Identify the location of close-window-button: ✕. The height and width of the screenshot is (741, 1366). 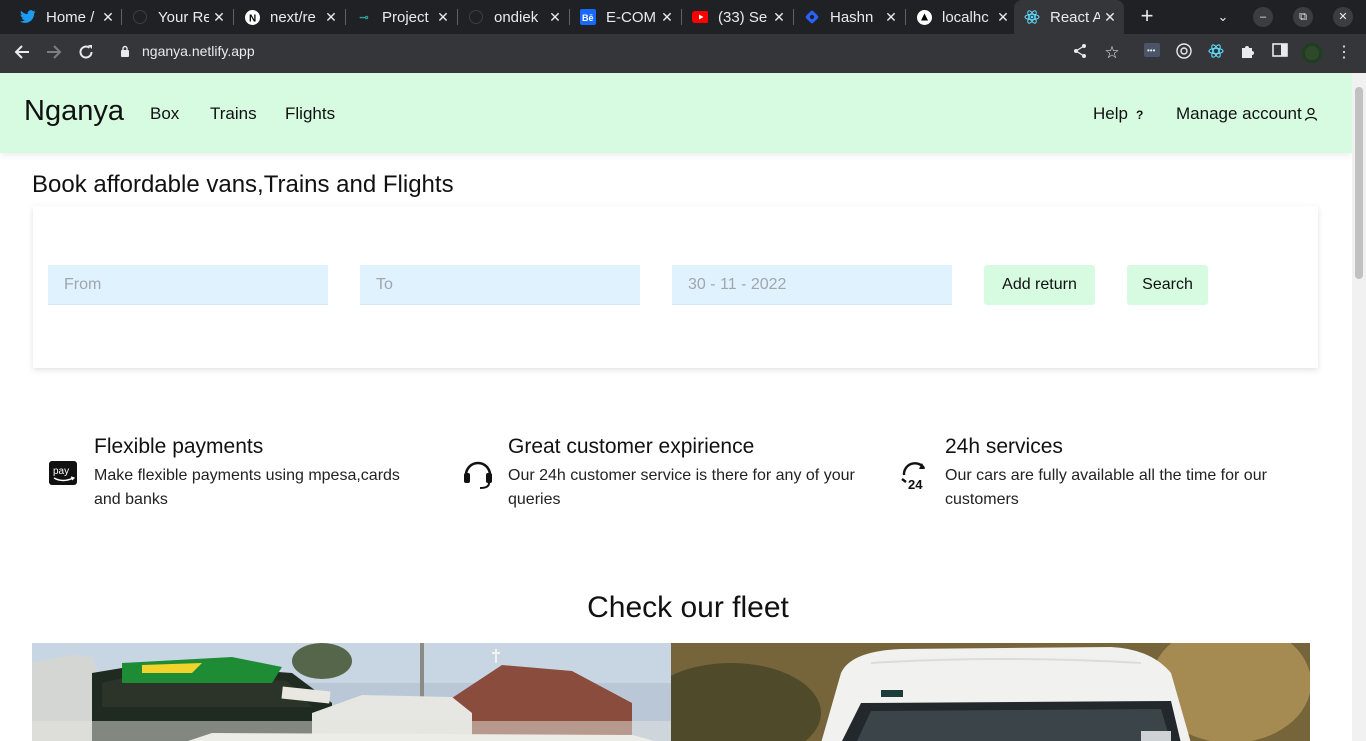
(1343, 17).